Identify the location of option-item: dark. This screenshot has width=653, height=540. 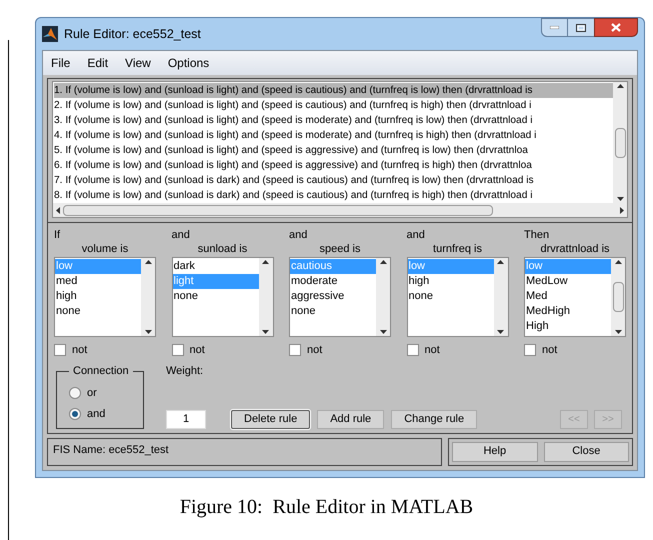
(215, 266).